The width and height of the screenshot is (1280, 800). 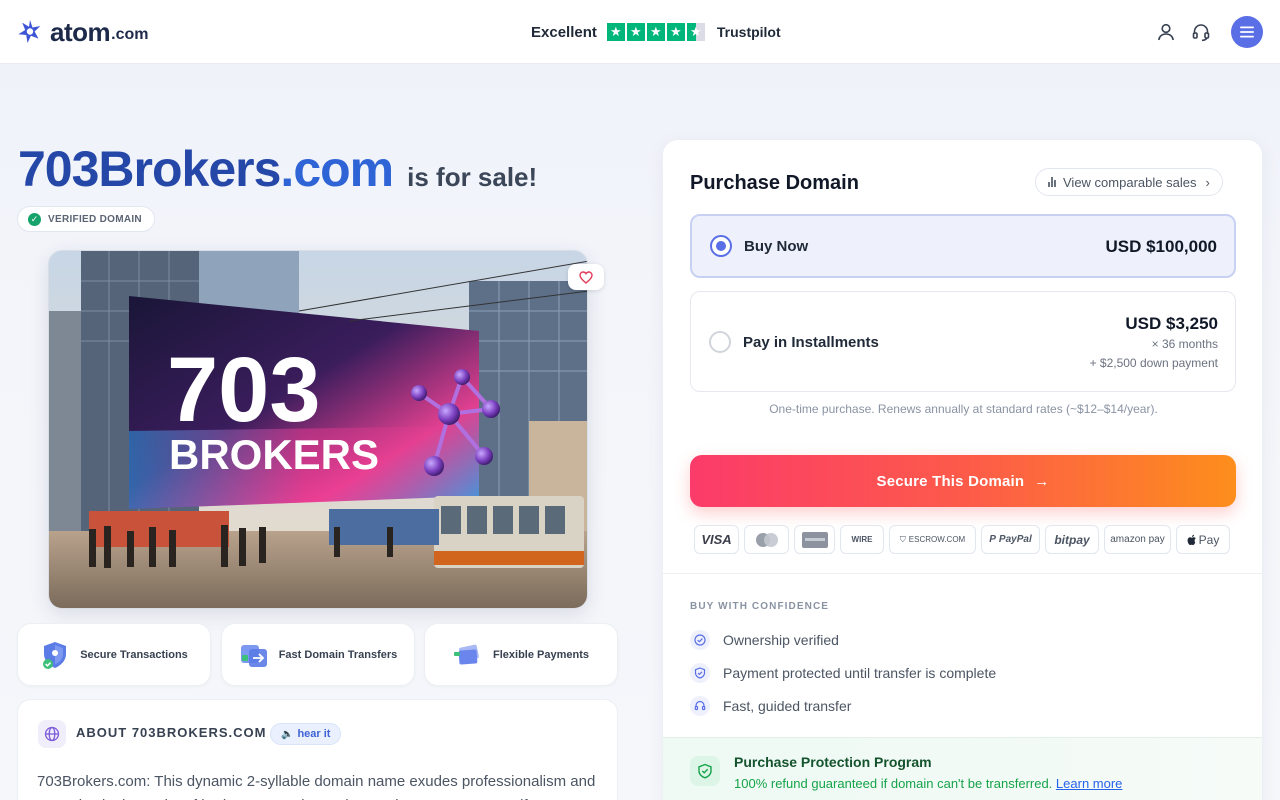 I want to click on trust-stars: ★ ★ ★ ★ ★, so click(x=655, y=32).